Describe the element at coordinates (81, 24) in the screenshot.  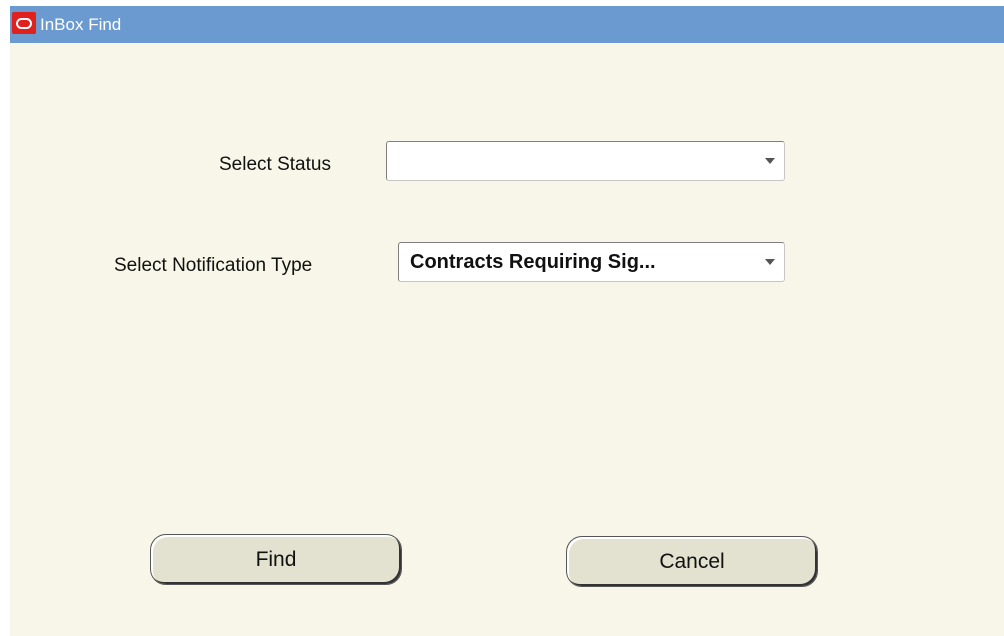
I see `window-title: InBox Find` at that location.